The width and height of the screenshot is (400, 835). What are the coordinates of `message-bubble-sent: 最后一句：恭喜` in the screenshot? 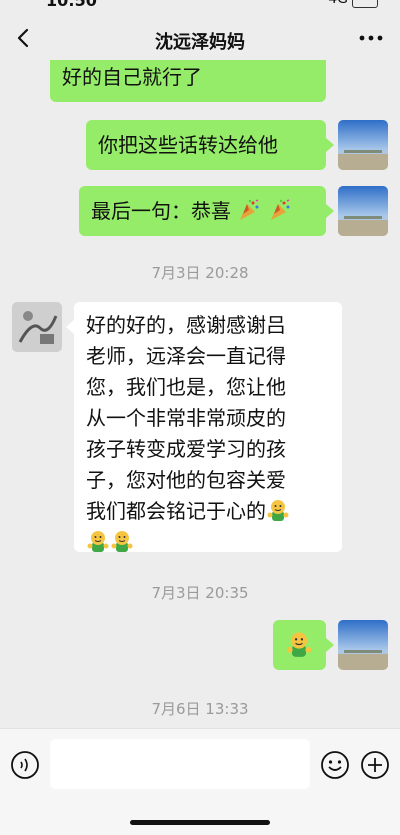 It's located at (202, 211).